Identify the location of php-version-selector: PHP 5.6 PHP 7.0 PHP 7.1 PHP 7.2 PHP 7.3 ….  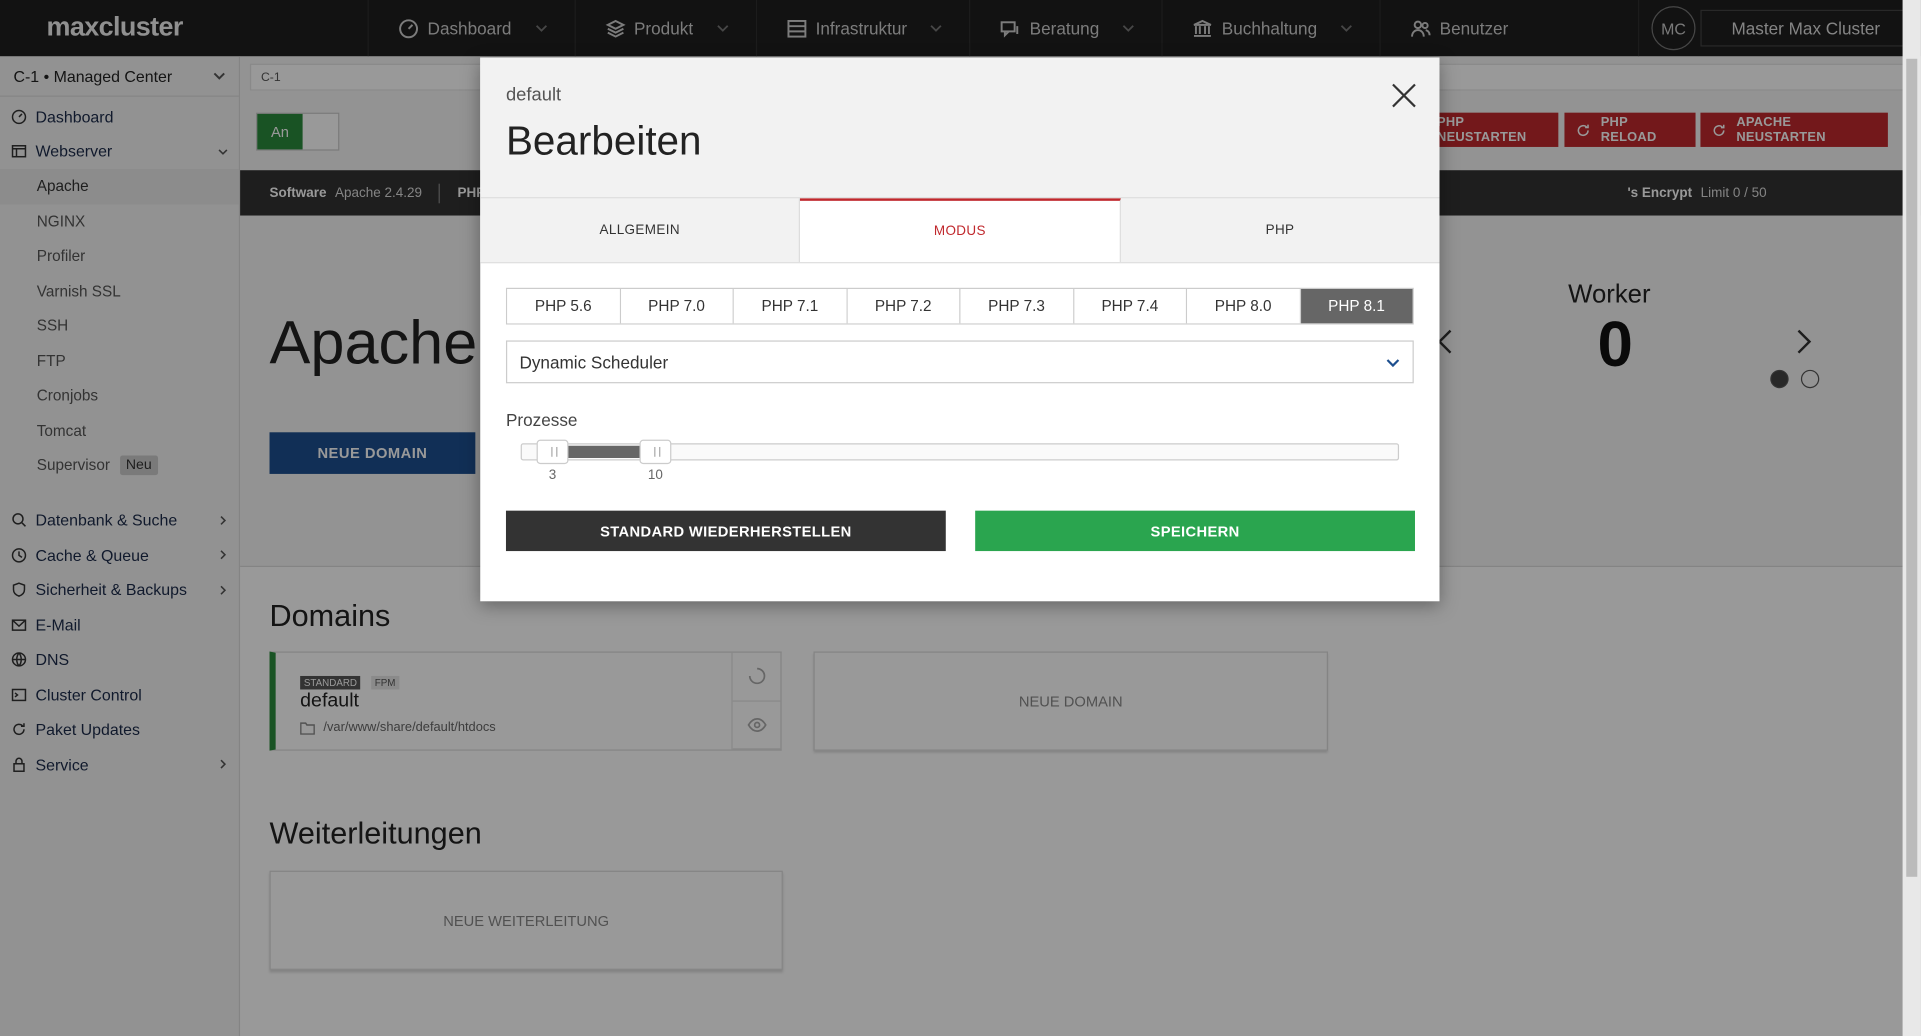
(959, 306).